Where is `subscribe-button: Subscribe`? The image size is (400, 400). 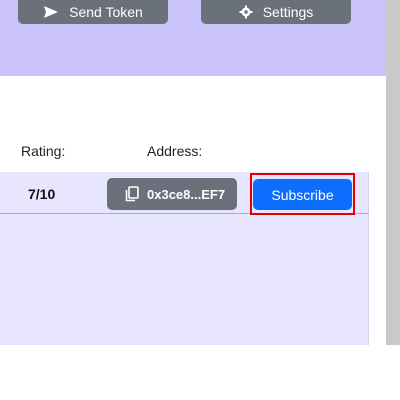 subscribe-button: Subscribe is located at coordinates (302, 194).